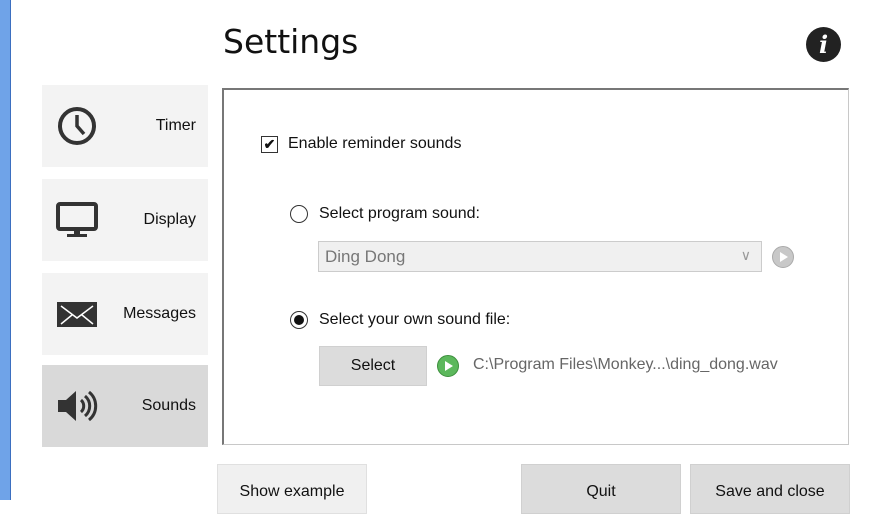 Image resolution: width=888 pixels, height=514 pixels. What do you see at coordinates (168, 405) in the screenshot?
I see `sidebar-item-label: Sounds` at bounding box center [168, 405].